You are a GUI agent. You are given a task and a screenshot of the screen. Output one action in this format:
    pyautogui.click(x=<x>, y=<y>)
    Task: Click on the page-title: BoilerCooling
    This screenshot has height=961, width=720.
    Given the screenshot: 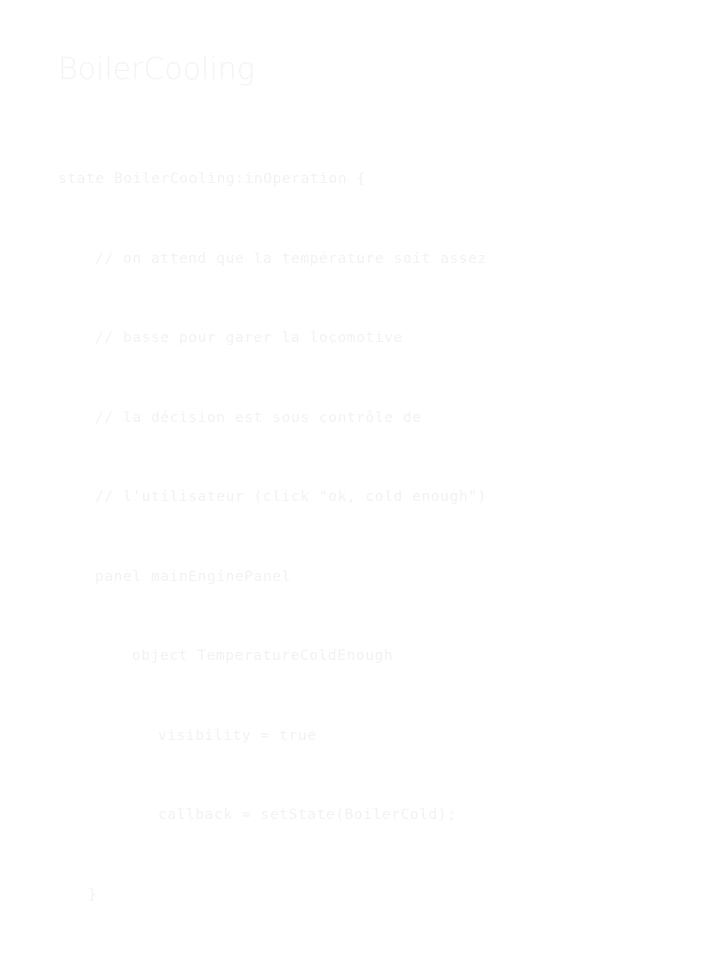 What is the action you would take?
    pyautogui.click(x=156, y=69)
    